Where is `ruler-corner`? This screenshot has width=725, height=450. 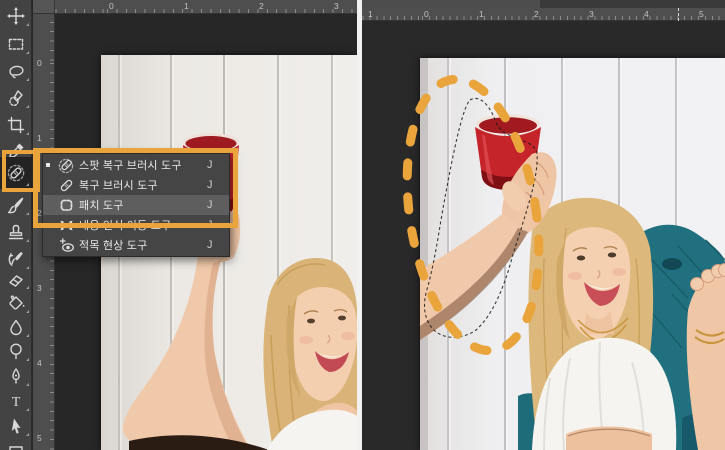 ruler-corner is located at coordinates (44, 7).